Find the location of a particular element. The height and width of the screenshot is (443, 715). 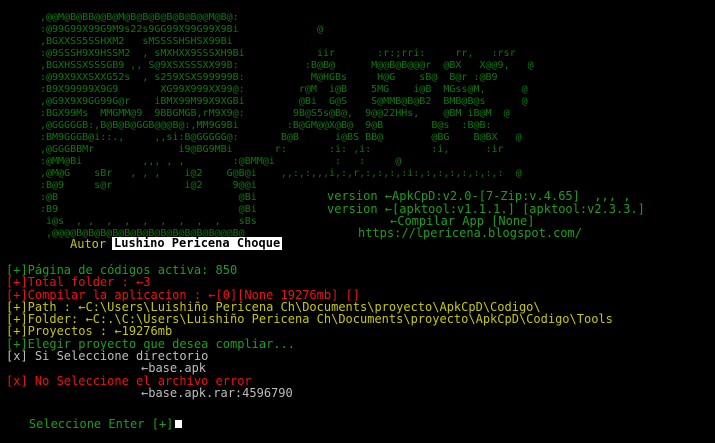

total-folder-line: [+]Total folder : ←3 is located at coordinates (78, 282).